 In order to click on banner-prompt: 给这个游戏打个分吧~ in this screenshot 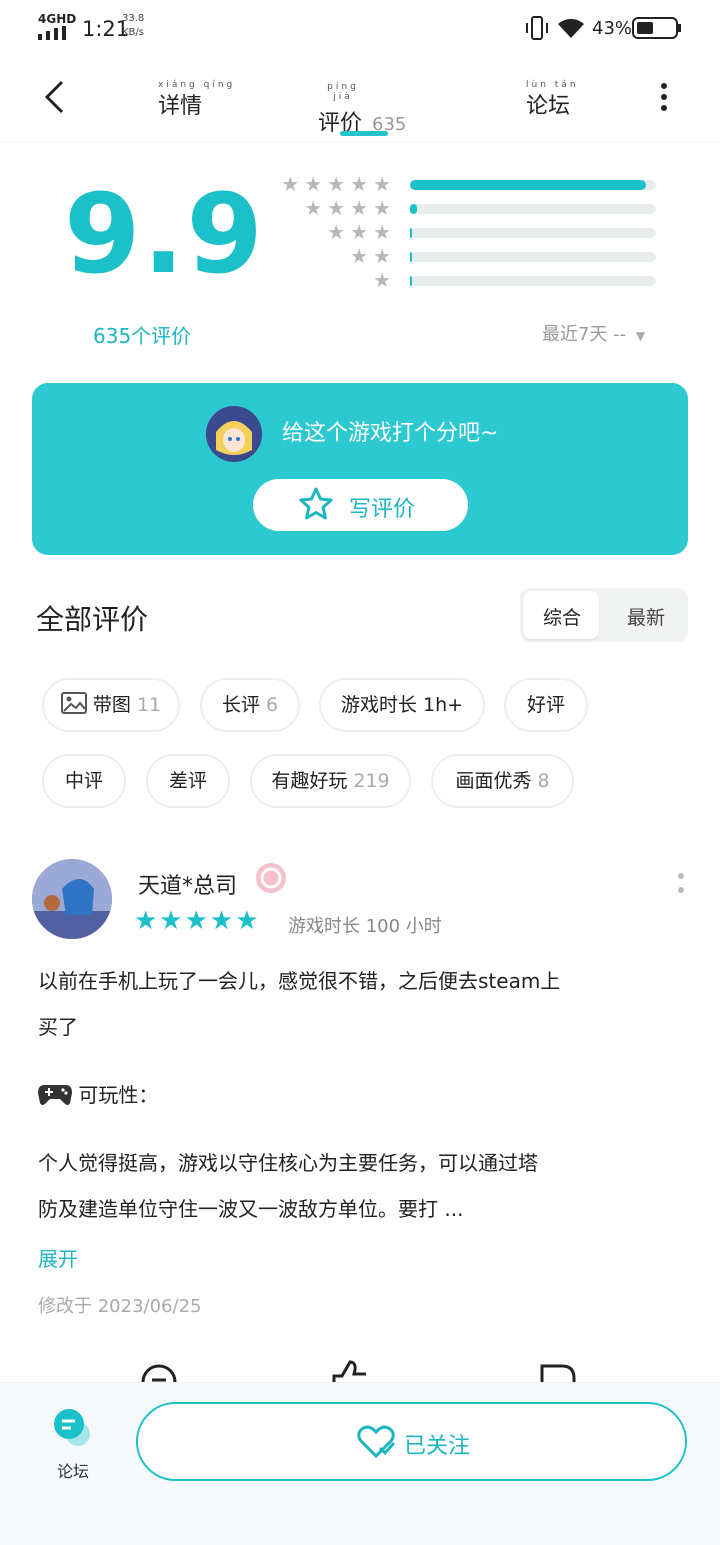, I will do `click(390, 433)`.